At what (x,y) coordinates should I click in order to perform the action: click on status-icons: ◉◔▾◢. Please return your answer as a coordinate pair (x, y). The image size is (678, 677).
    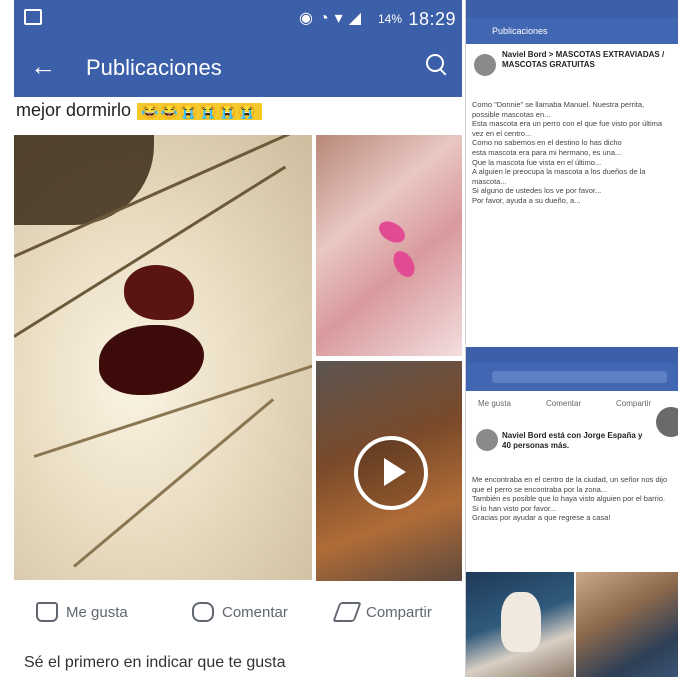
    Looking at the image, I should click on (333, 18).